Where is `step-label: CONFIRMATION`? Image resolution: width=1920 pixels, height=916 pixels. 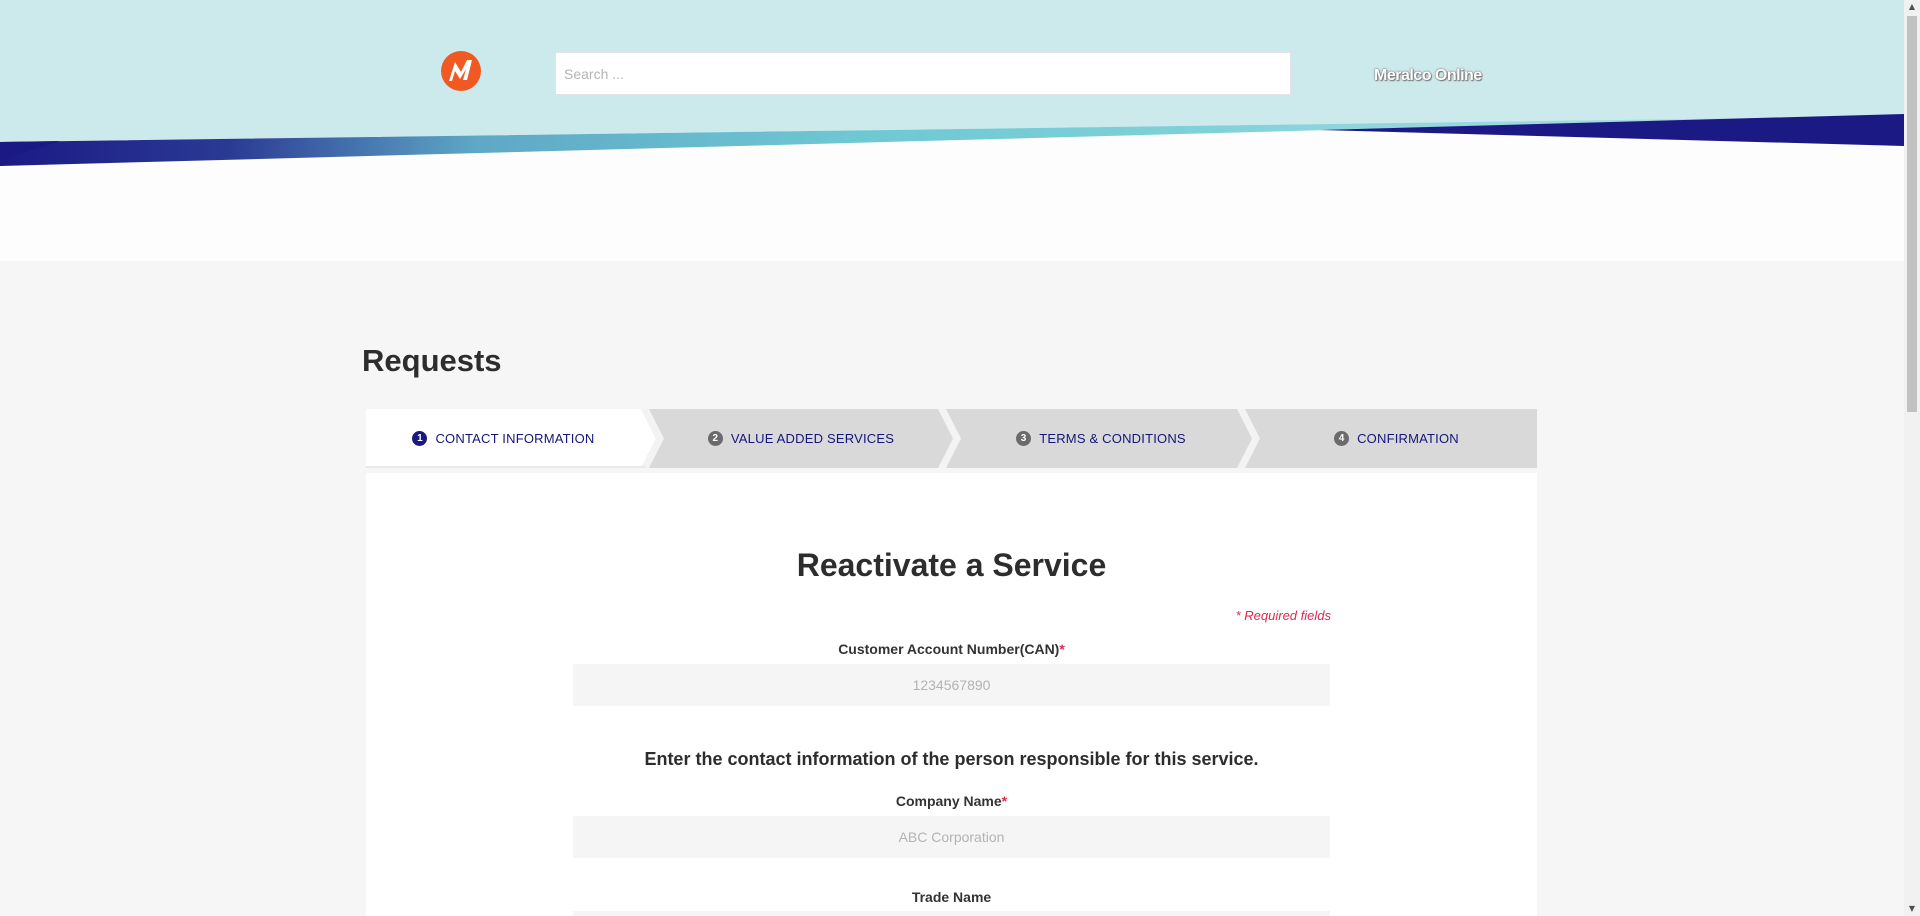
step-label: CONFIRMATION is located at coordinates (1408, 438).